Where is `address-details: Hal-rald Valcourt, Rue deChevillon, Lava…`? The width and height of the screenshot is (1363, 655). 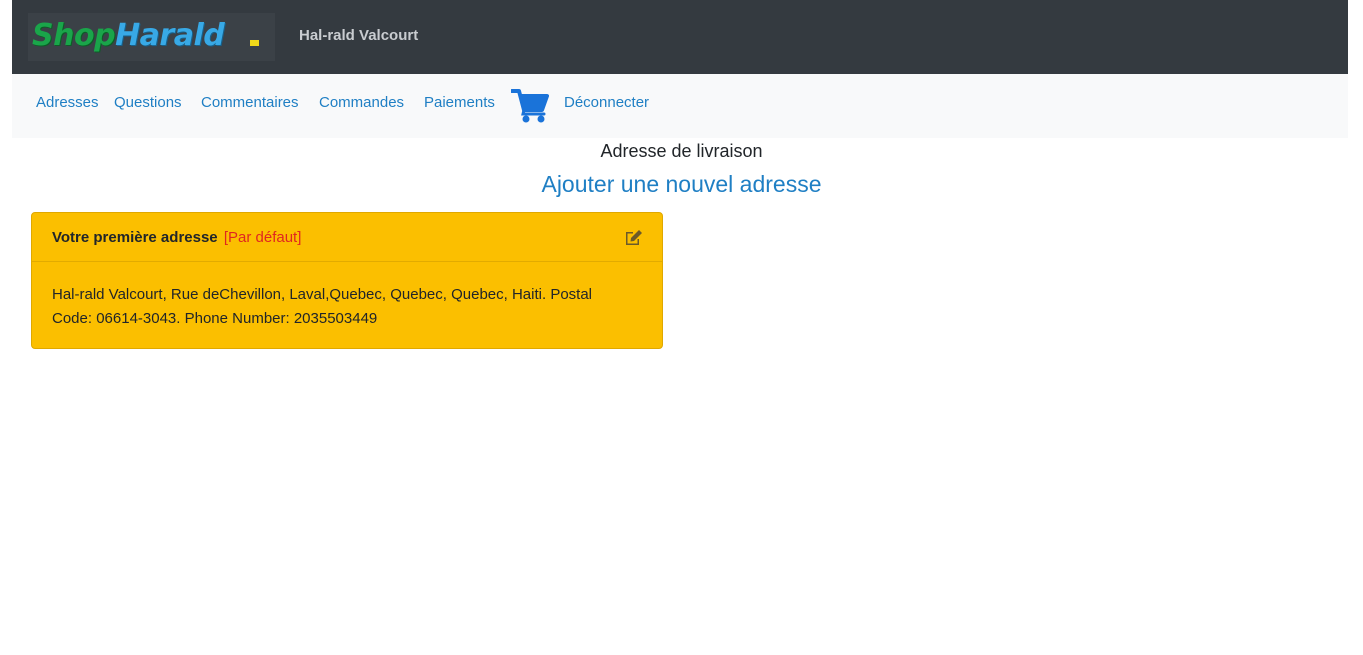 address-details: Hal-rald Valcourt, Rue deChevillon, Lava… is located at coordinates (322, 306).